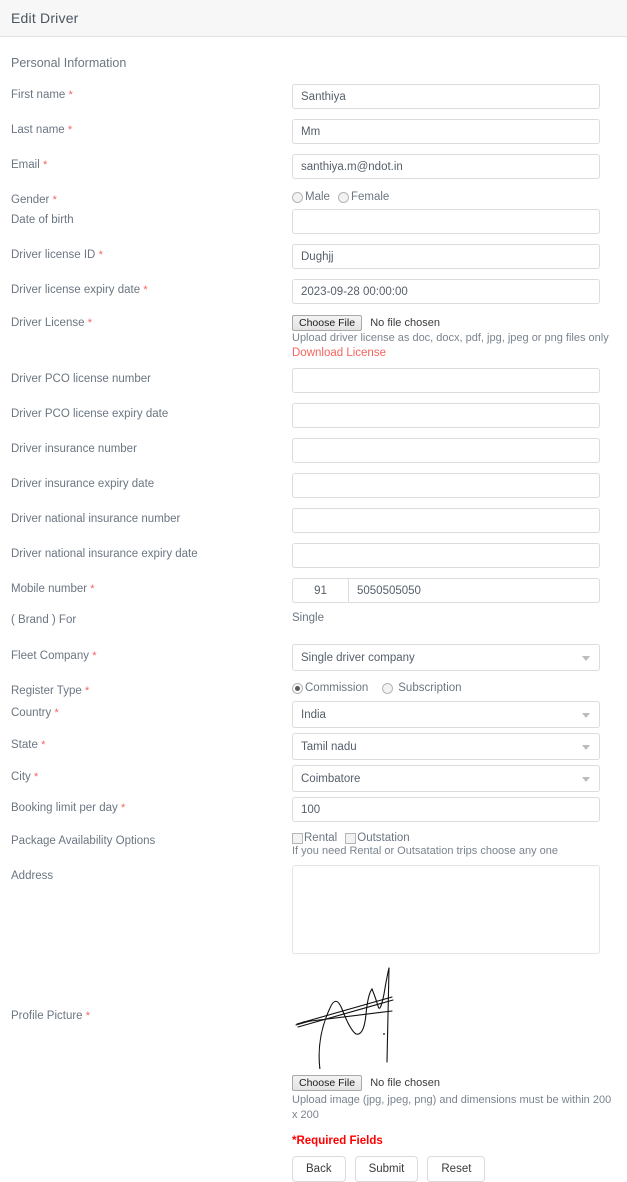 The height and width of the screenshot is (1182, 627). What do you see at coordinates (151, 742) in the screenshot?
I see `label-state: State *` at bounding box center [151, 742].